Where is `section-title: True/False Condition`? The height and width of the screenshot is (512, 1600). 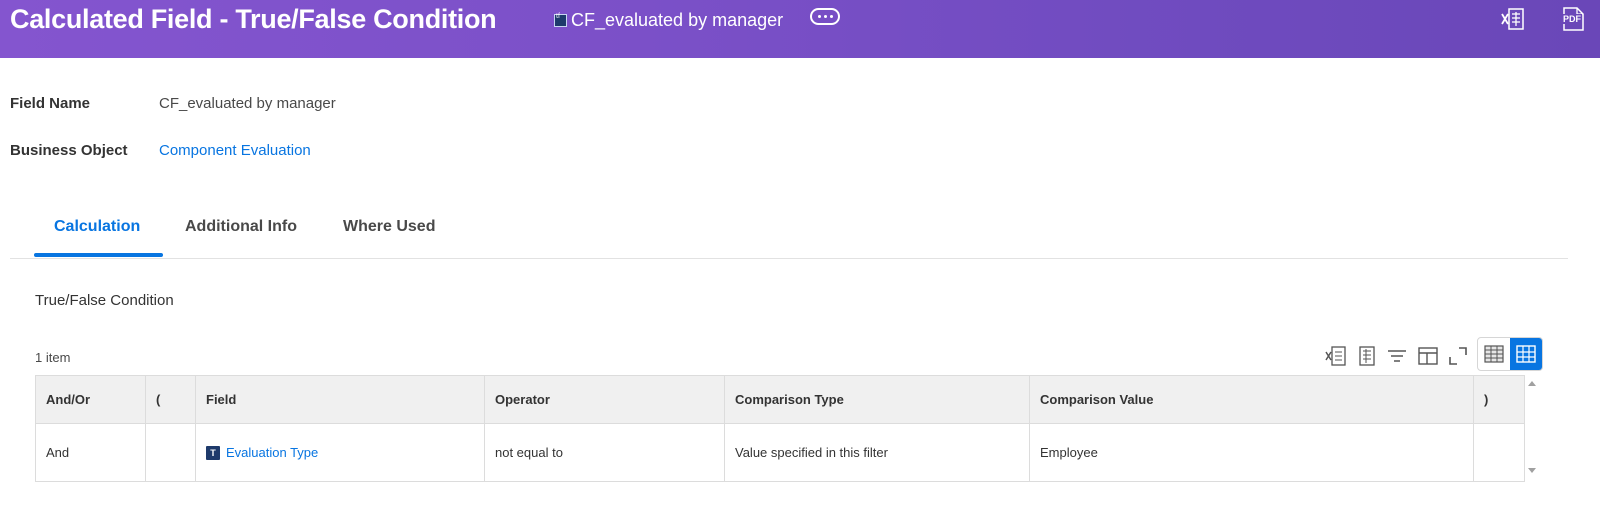 section-title: True/False Condition is located at coordinates (104, 300).